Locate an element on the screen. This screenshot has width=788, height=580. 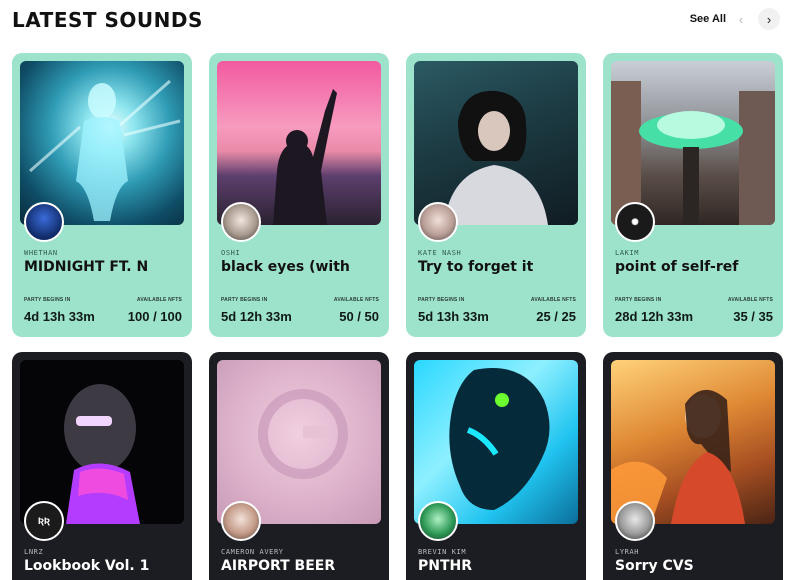
artist-name: KATE NASH is located at coordinates (439, 253).